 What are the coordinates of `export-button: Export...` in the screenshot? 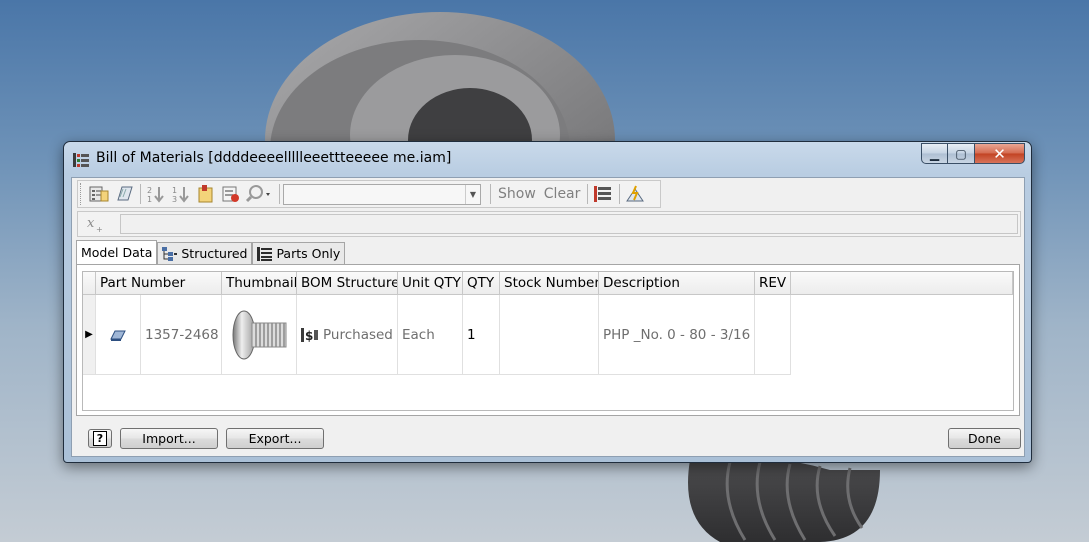 It's located at (275, 438).